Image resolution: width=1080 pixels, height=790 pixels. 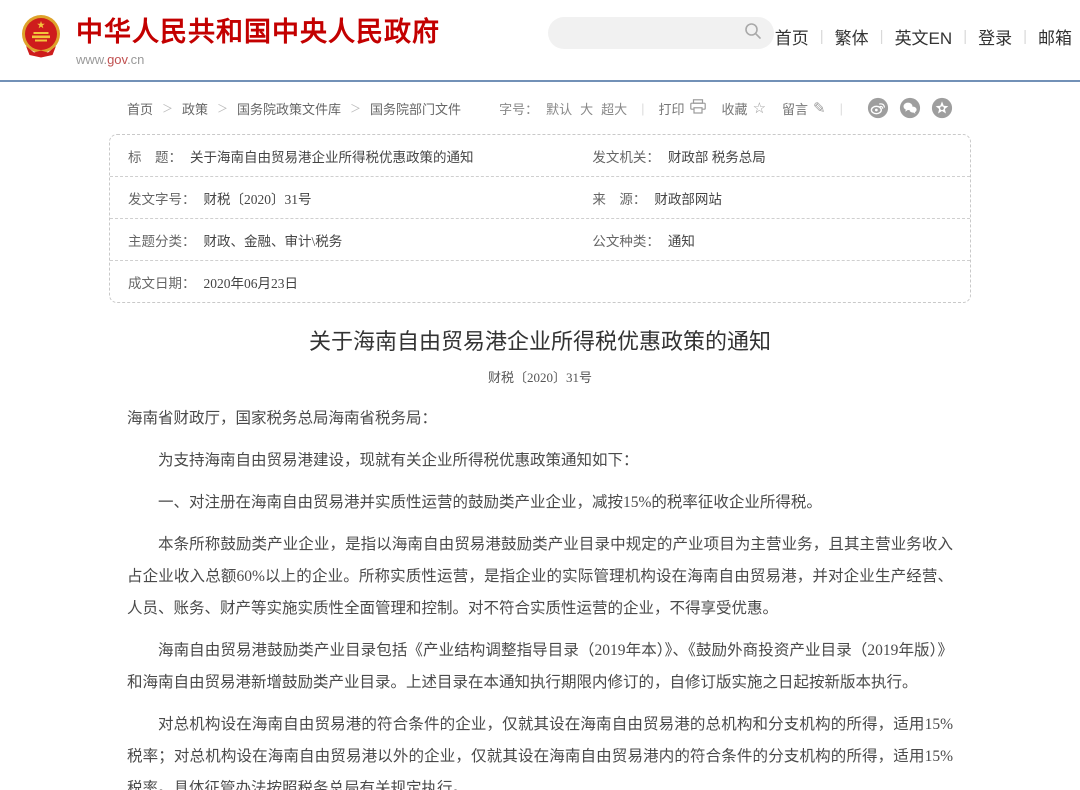 What do you see at coordinates (251, 283) in the screenshot?
I see `meta-date-value: 2020年06月23日` at bounding box center [251, 283].